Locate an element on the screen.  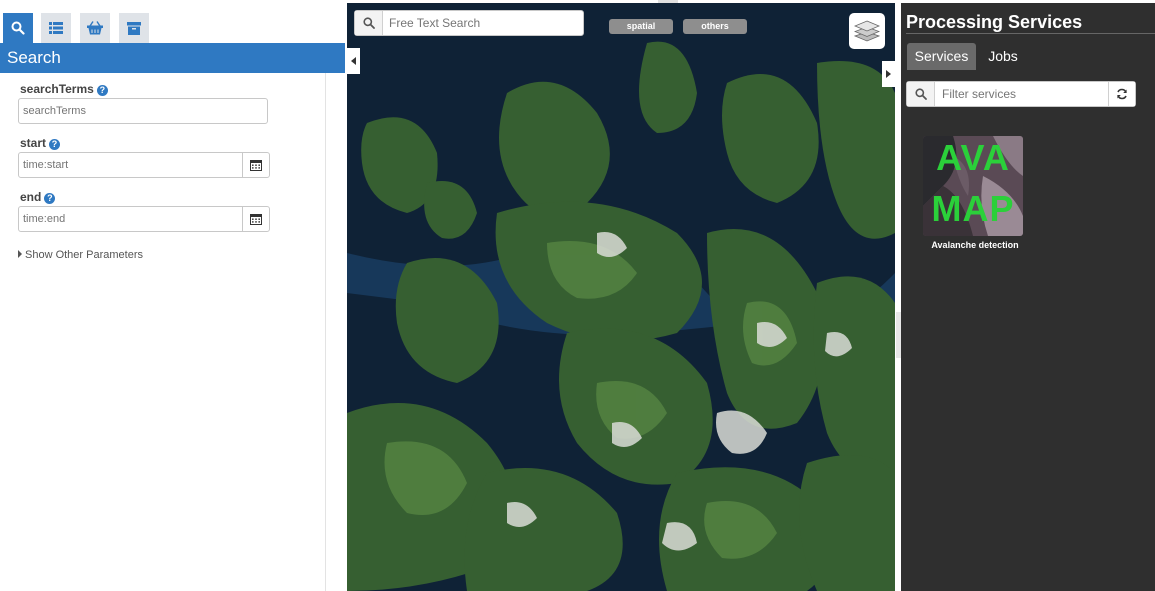
filter-services-input is located at coordinates (1022, 94).